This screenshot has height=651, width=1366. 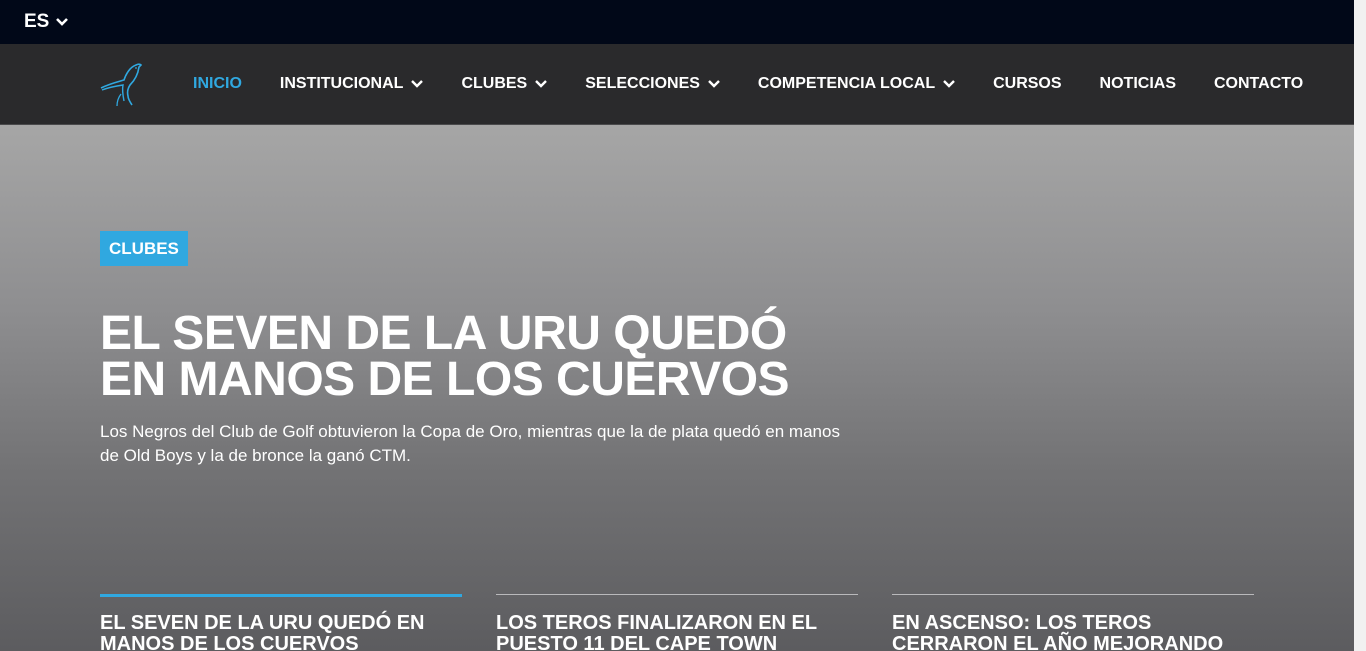 What do you see at coordinates (144, 248) in the screenshot?
I see `category-badge: CLUBES` at bounding box center [144, 248].